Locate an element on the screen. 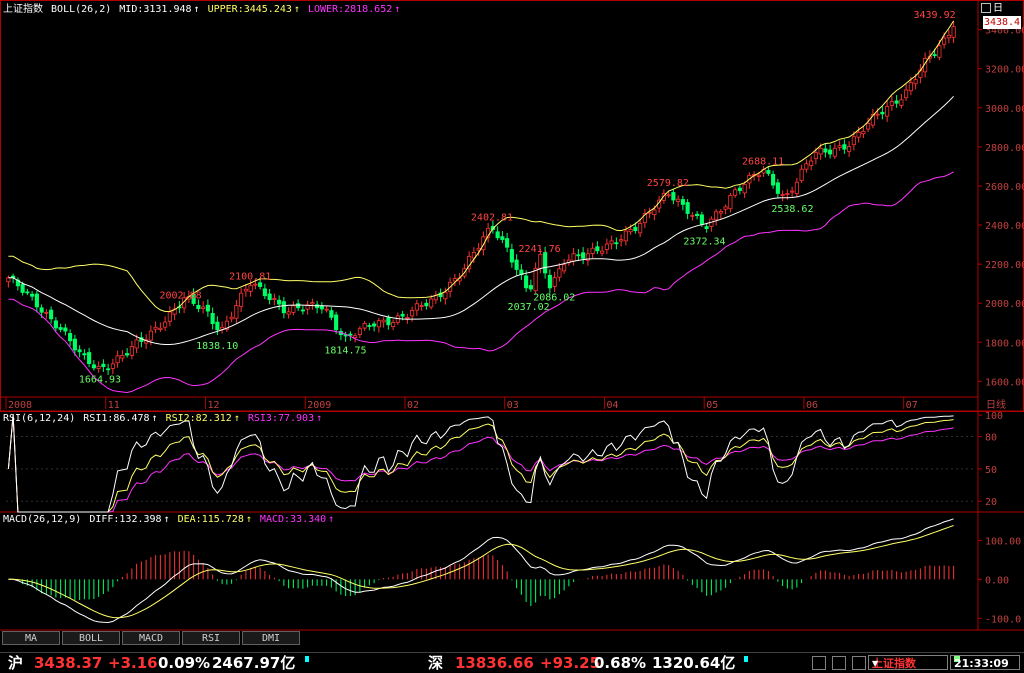  low-annotation: 1838.10 is located at coordinates (217, 346).